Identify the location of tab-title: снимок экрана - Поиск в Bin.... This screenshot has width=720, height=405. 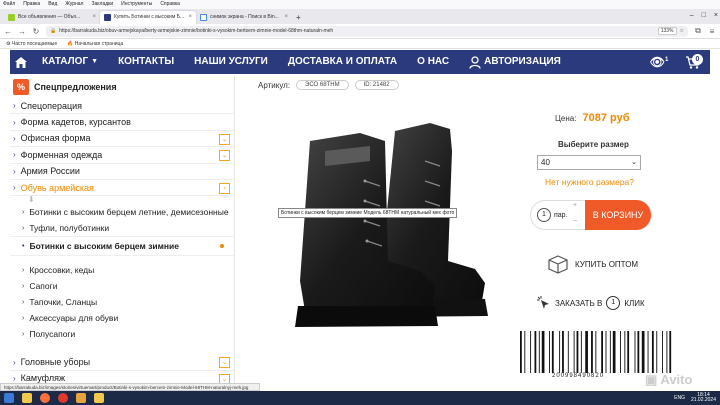
(244, 17).